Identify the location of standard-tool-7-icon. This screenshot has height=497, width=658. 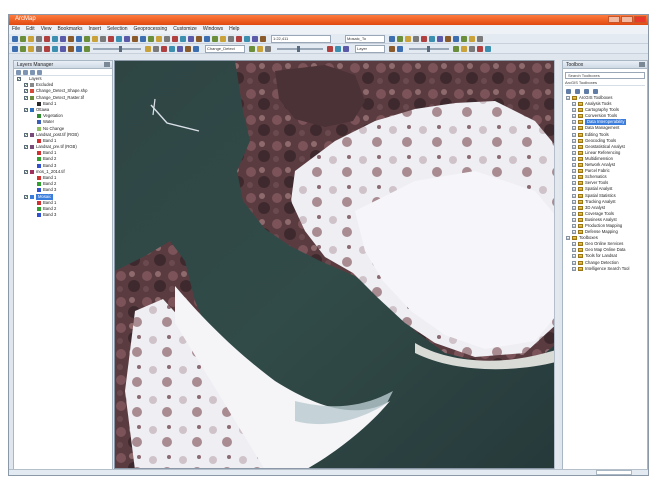
(63, 39).